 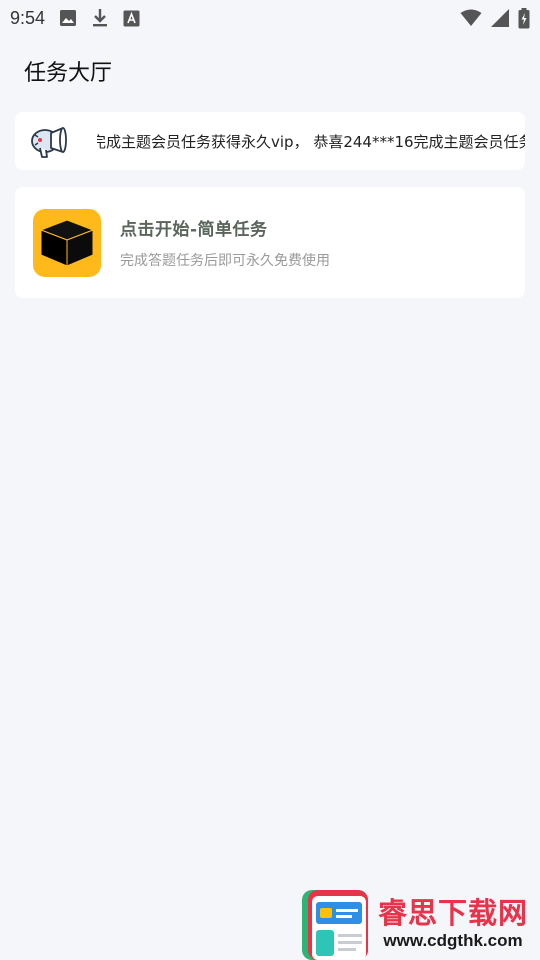 I want to click on watermark-url: www.cdgthk.com, so click(x=453, y=940).